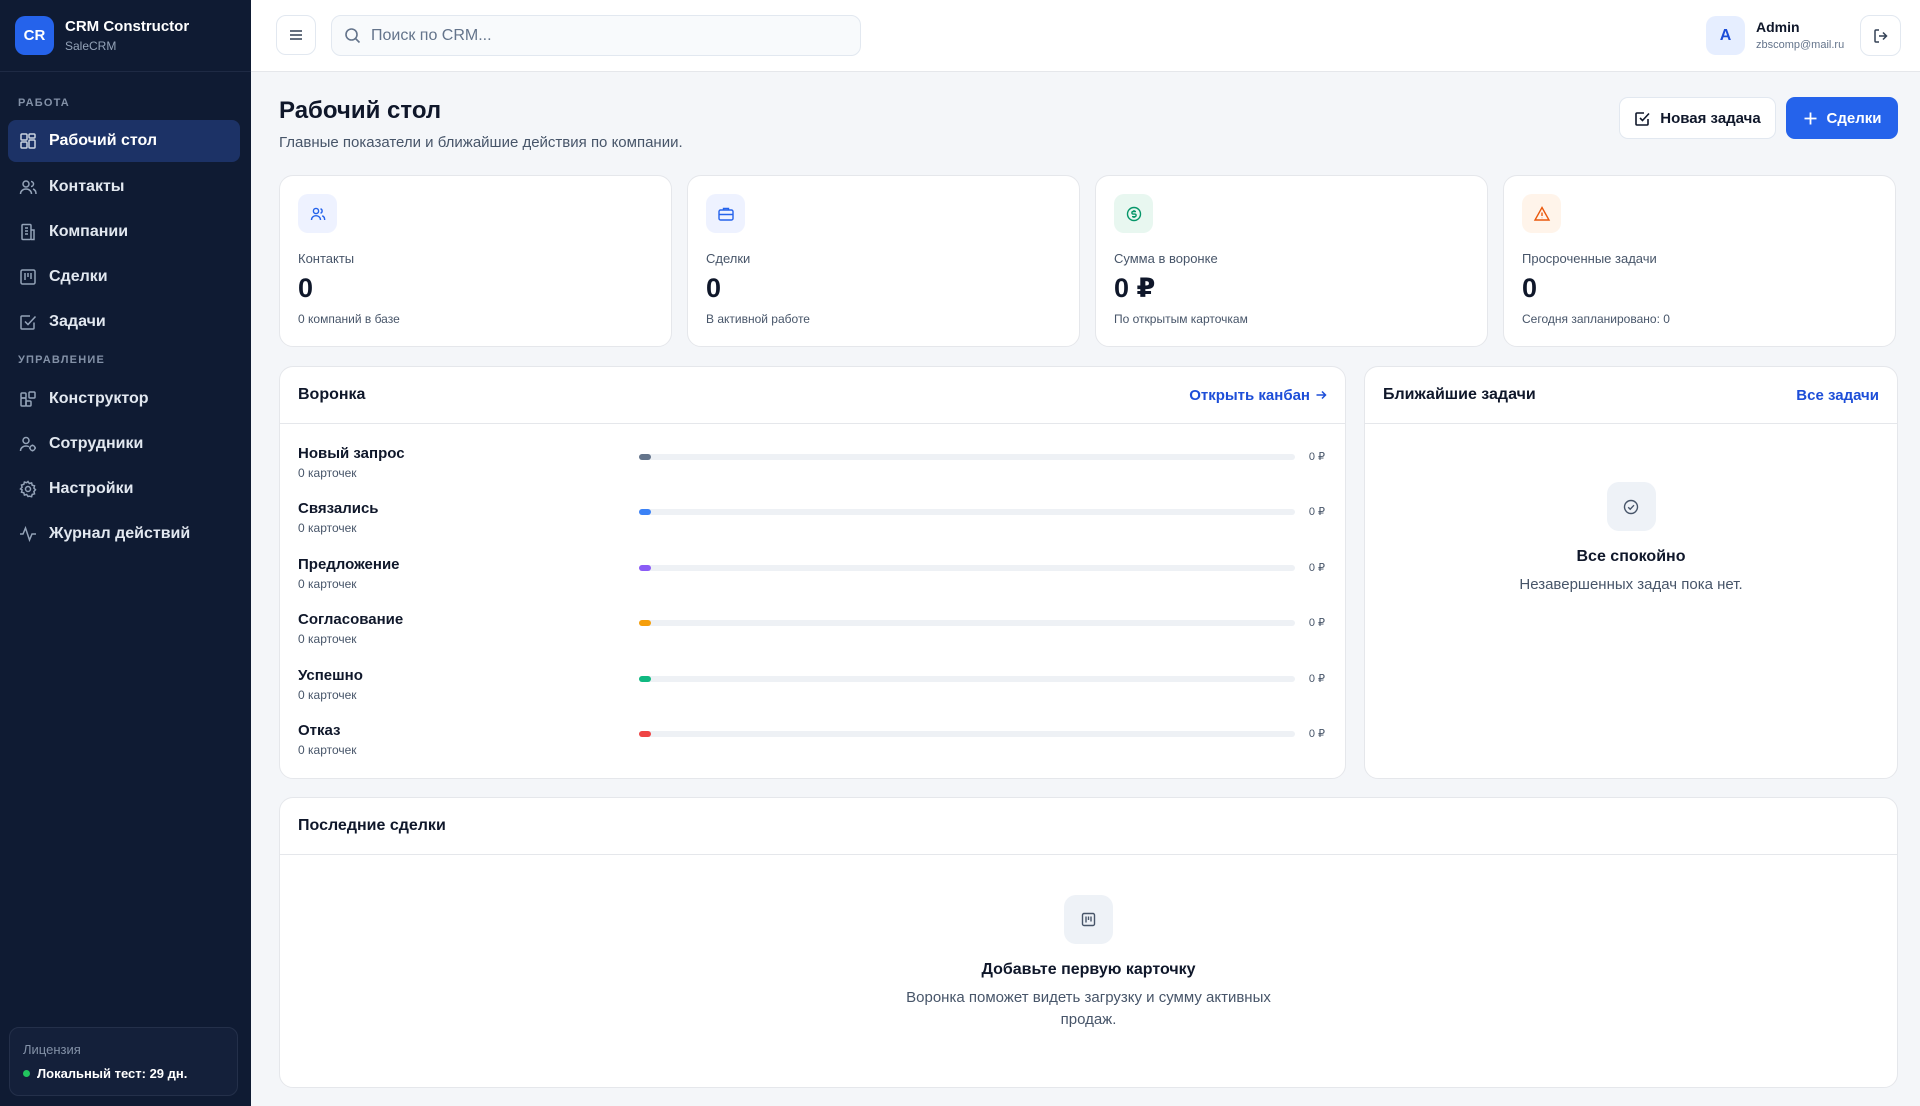 This screenshot has width=1920, height=1106. I want to click on arrow-right-icon, so click(1321, 395).